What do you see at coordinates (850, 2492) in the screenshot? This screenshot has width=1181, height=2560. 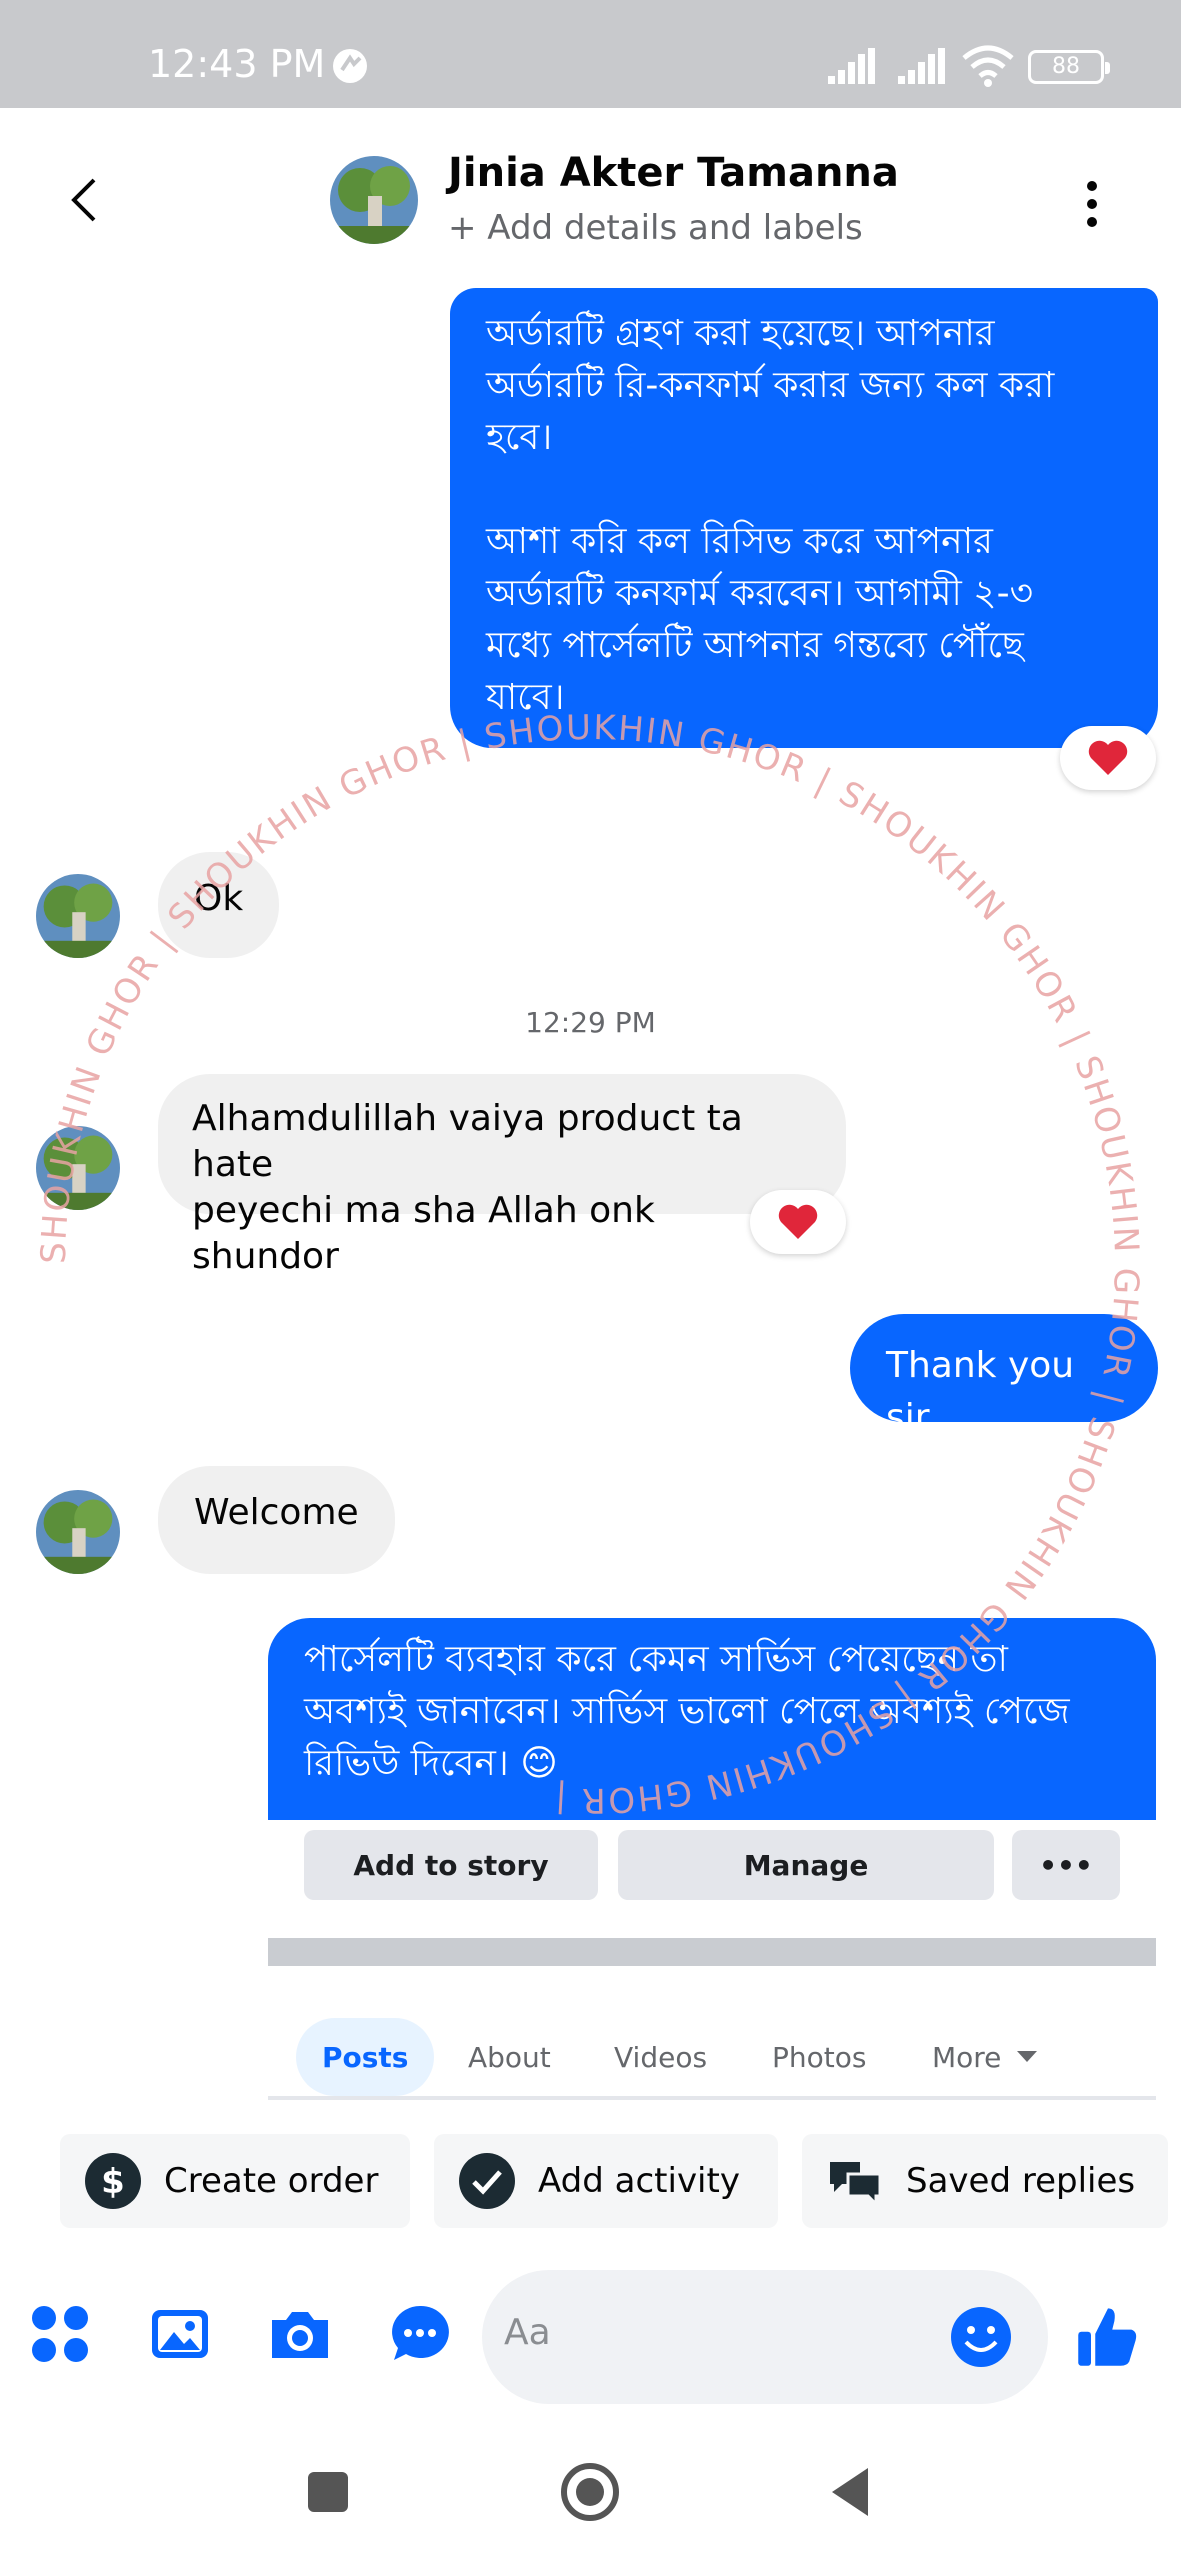 I see `back-nav-icon` at bounding box center [850, 2492].